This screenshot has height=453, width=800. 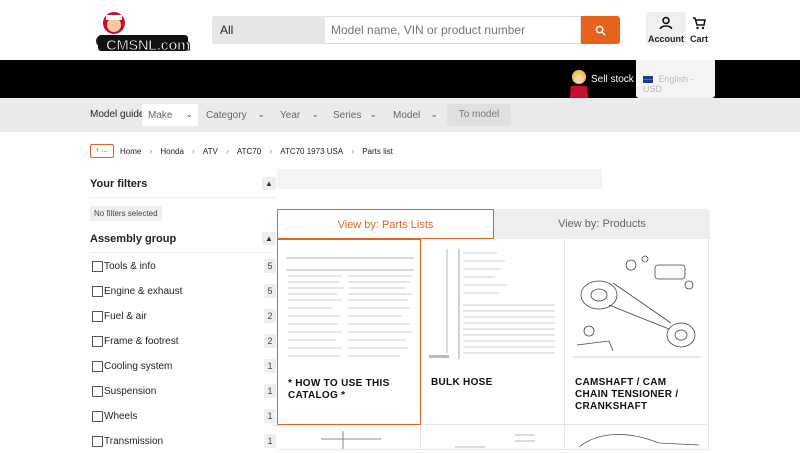 What do you see at coordinates (453, 30) in the screenshot?
I see `search-input` at bounding box center [453, 30].